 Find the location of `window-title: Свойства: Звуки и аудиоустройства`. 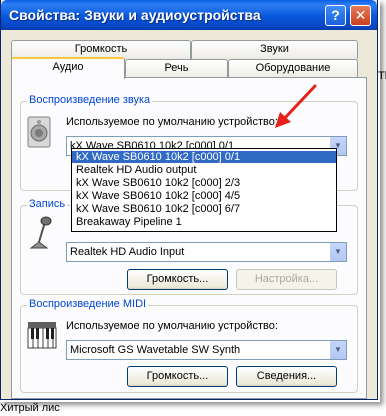

window-title: Свойства: Звуки и аудиоустройства is located at coordinates (135, 15).